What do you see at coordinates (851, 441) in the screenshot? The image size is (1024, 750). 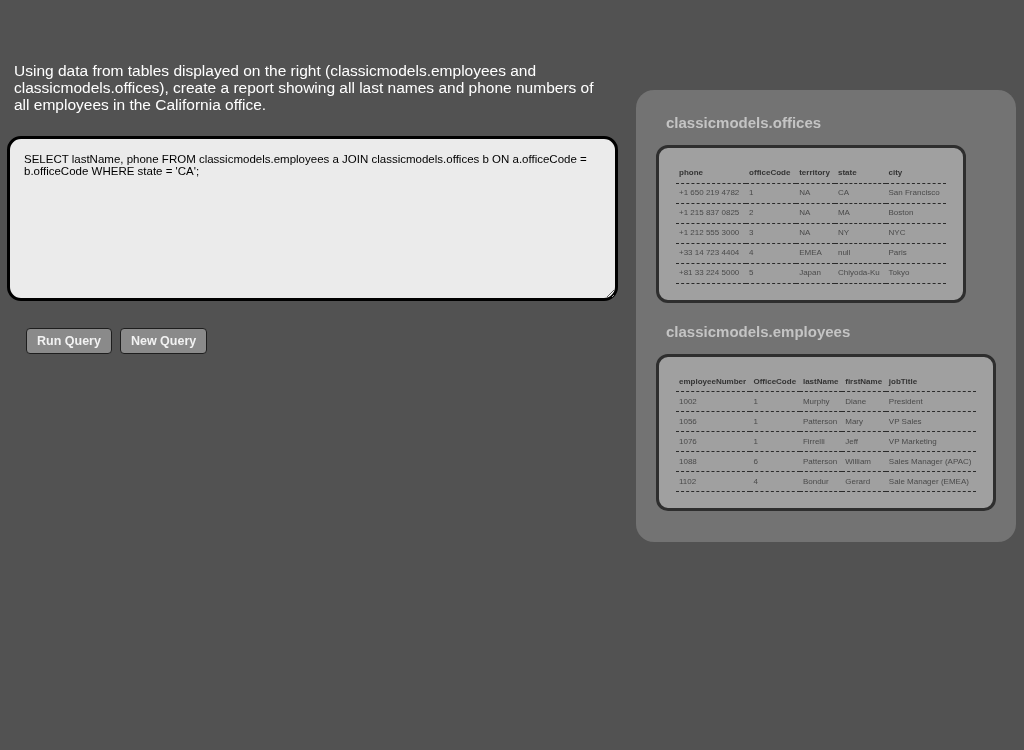 I see `table-cell: Jeff` at bounding box center [851, 441].